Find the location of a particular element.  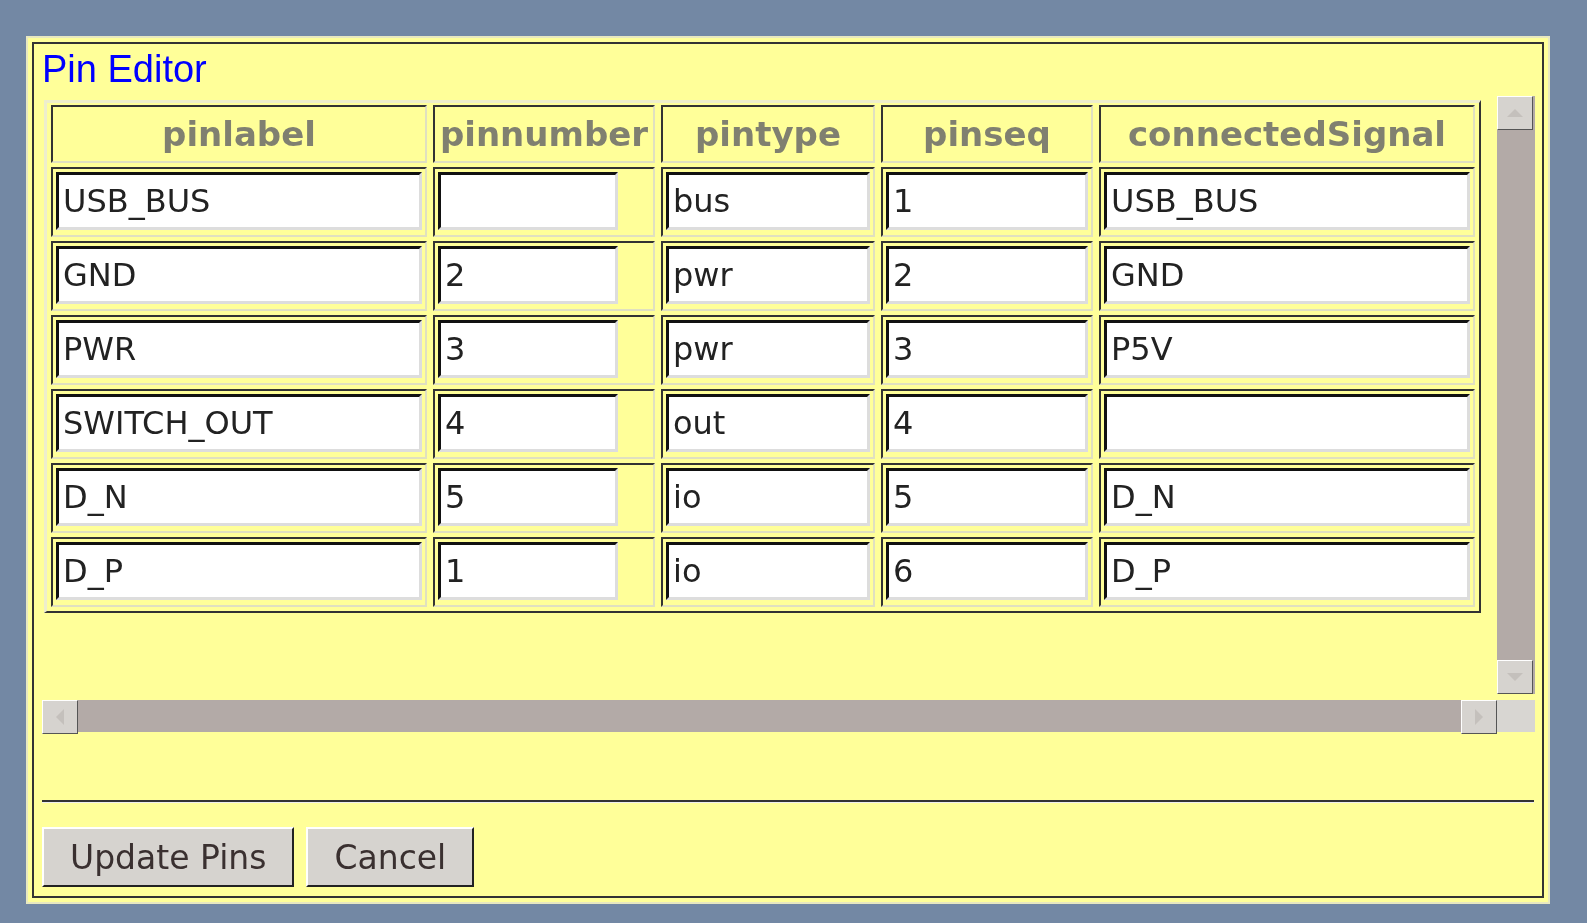

update-pins-button: Update Pins is located at coordinates (168, 857).